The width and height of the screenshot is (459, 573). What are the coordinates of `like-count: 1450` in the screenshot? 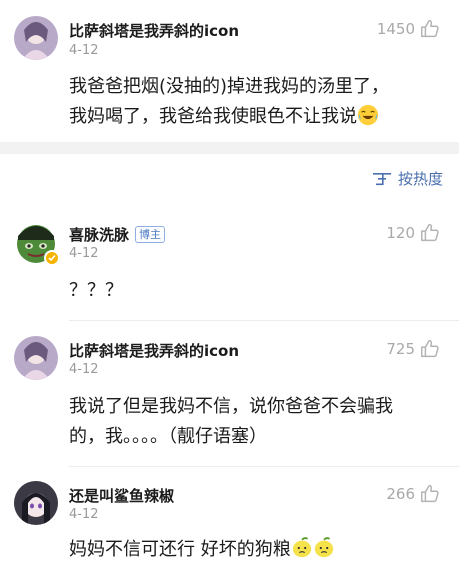 It's located at (395, 29).